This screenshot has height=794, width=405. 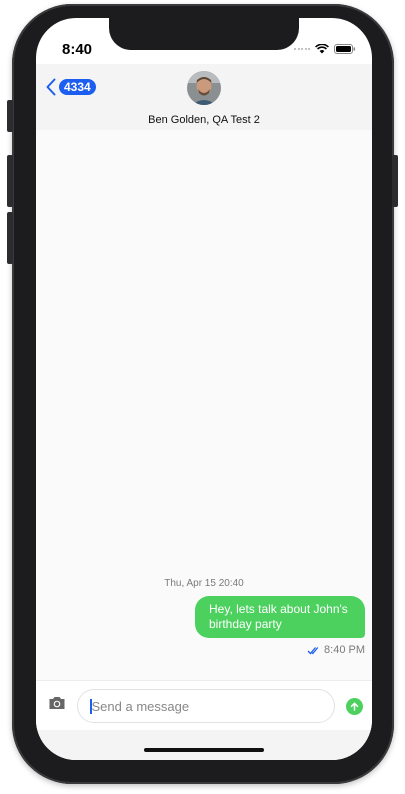 I want to click on message-meta: 8:40 PM, so click(x=336, y=650).